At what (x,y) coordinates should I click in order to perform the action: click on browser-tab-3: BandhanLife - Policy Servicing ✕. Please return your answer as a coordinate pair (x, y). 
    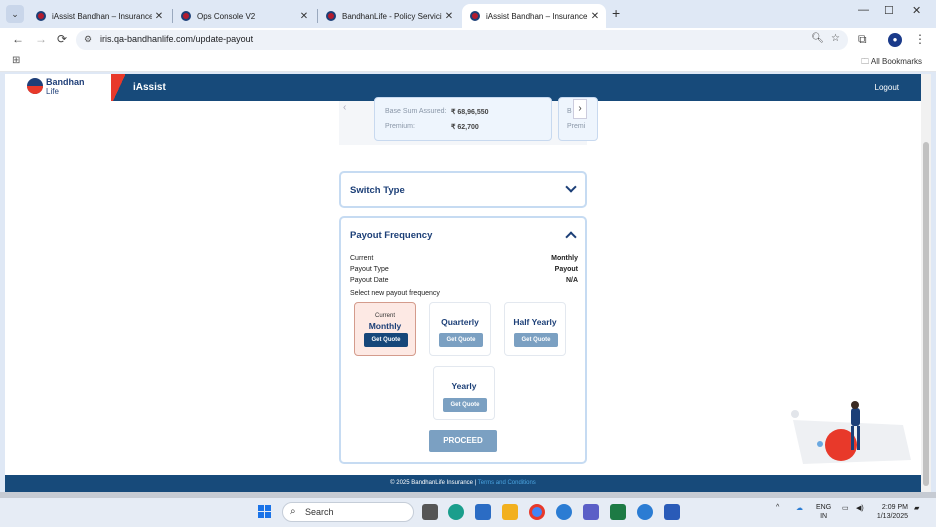
    Looking at the image, I should click on (389, 16).